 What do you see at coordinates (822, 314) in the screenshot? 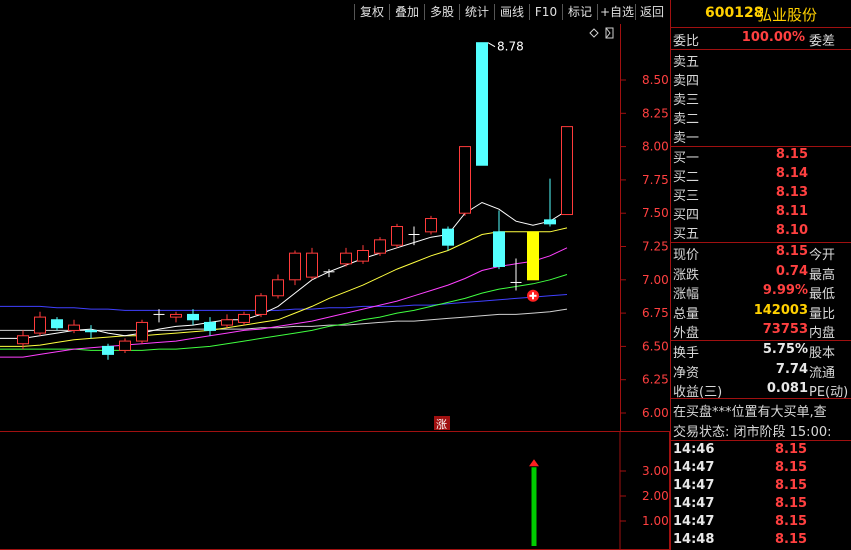
I see `quote-label-2: 量比` at bounding box center [822, 314].